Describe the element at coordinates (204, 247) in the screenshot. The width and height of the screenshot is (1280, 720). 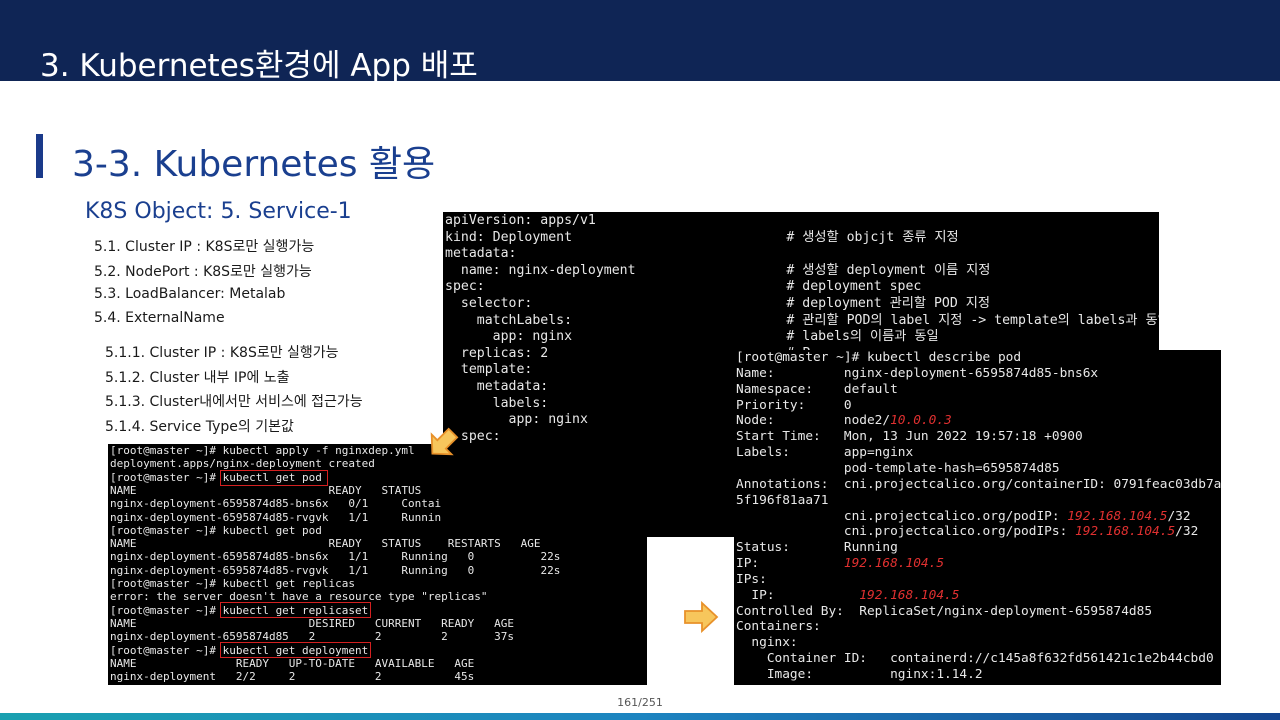
I see `service-type-item: 5.1. Cluster IP : K8S로만 실행가능` at that location.